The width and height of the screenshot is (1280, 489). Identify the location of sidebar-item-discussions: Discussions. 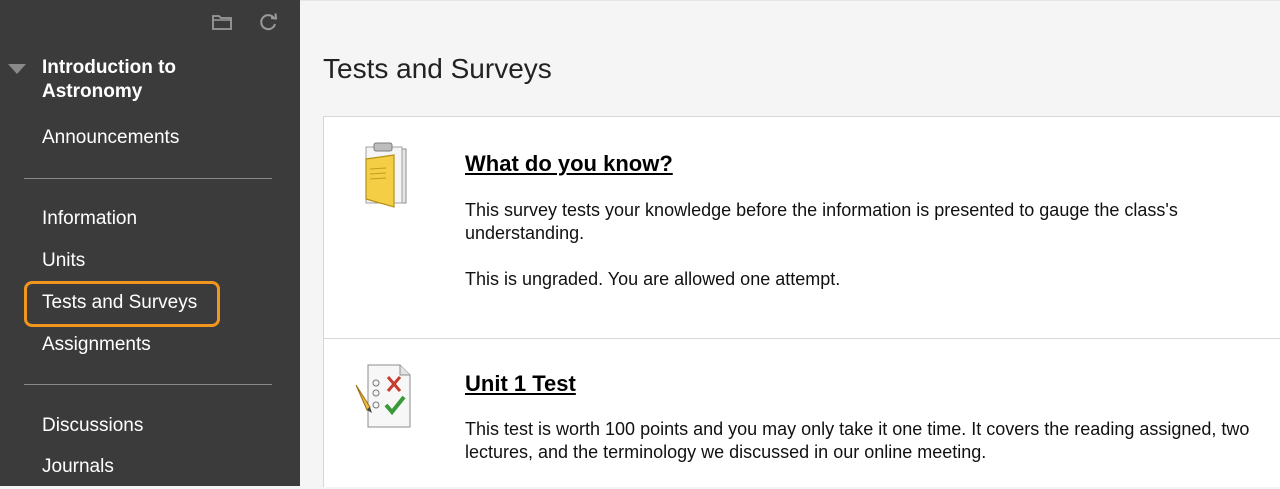
(92, 426).